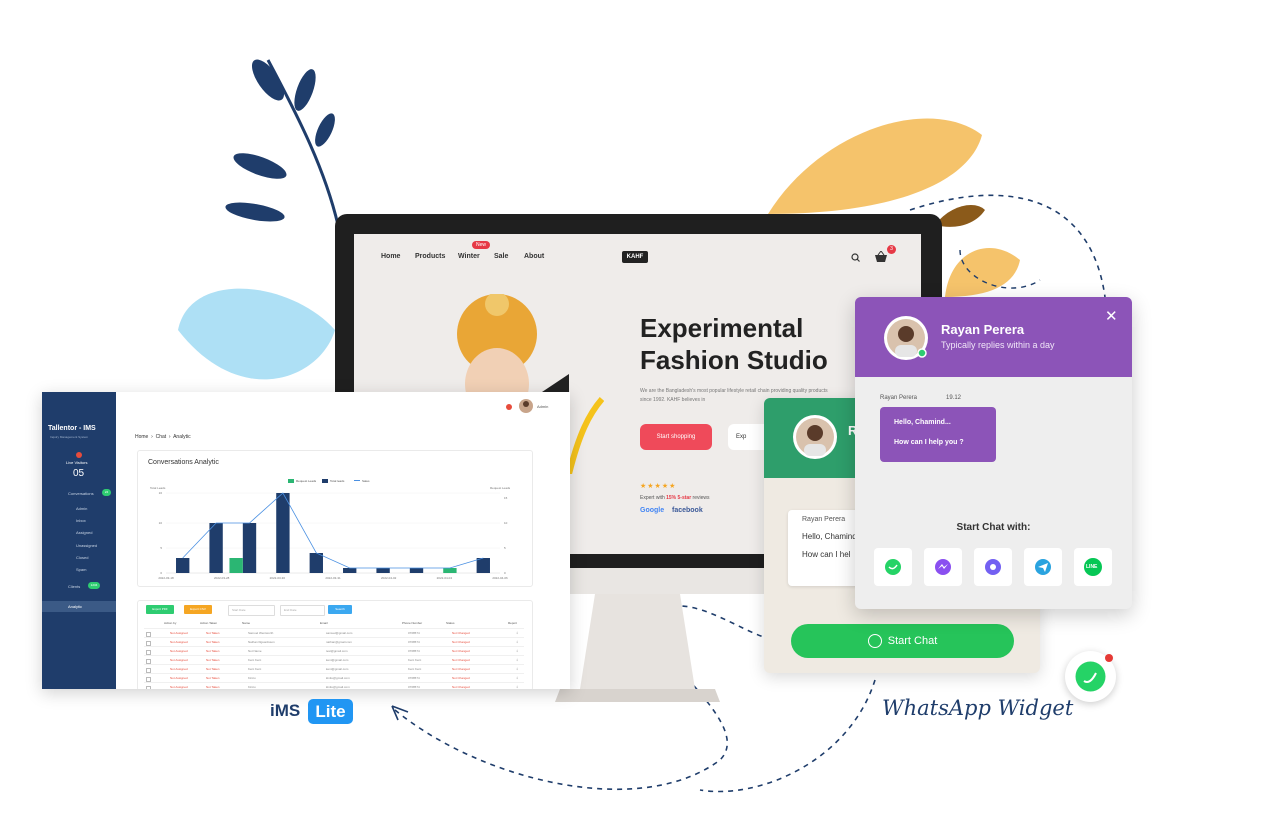 The height and width of the screenshot is (834, 1267). Describe the element at coordinates (161, 573) in the screenshot. I see `y-tick-label: 0` at that location.